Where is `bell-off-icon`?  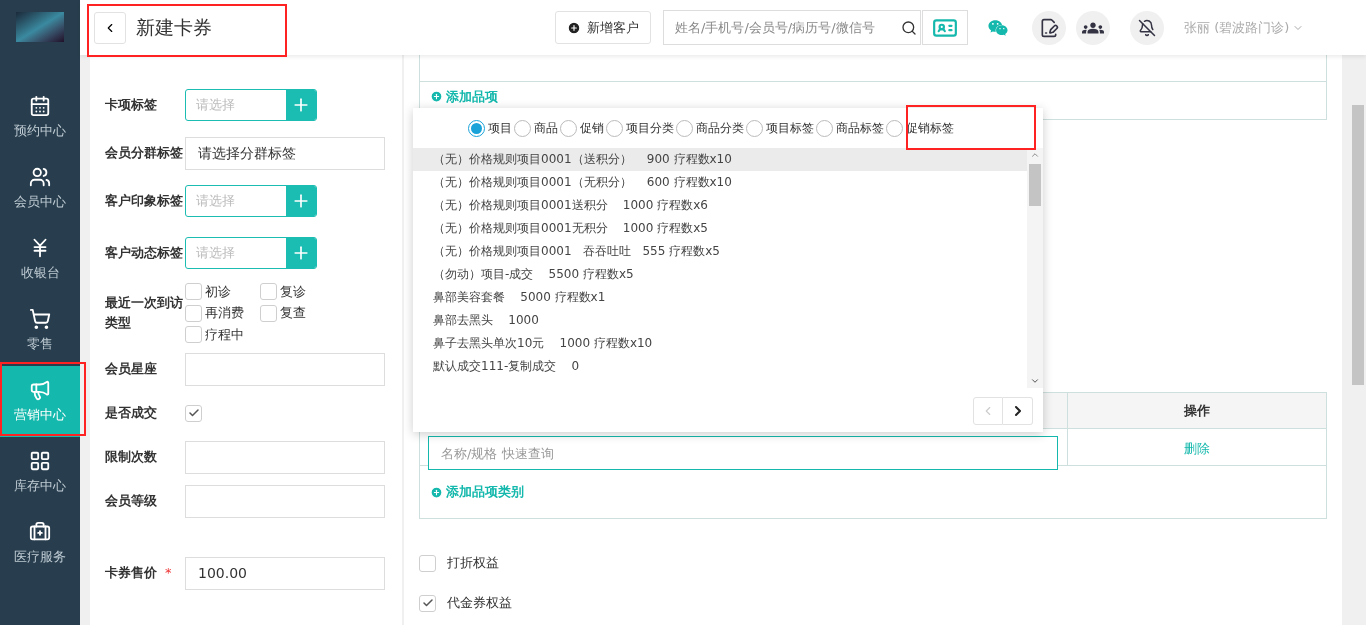 bell-off-icon is located at coordinates (1147, 27).